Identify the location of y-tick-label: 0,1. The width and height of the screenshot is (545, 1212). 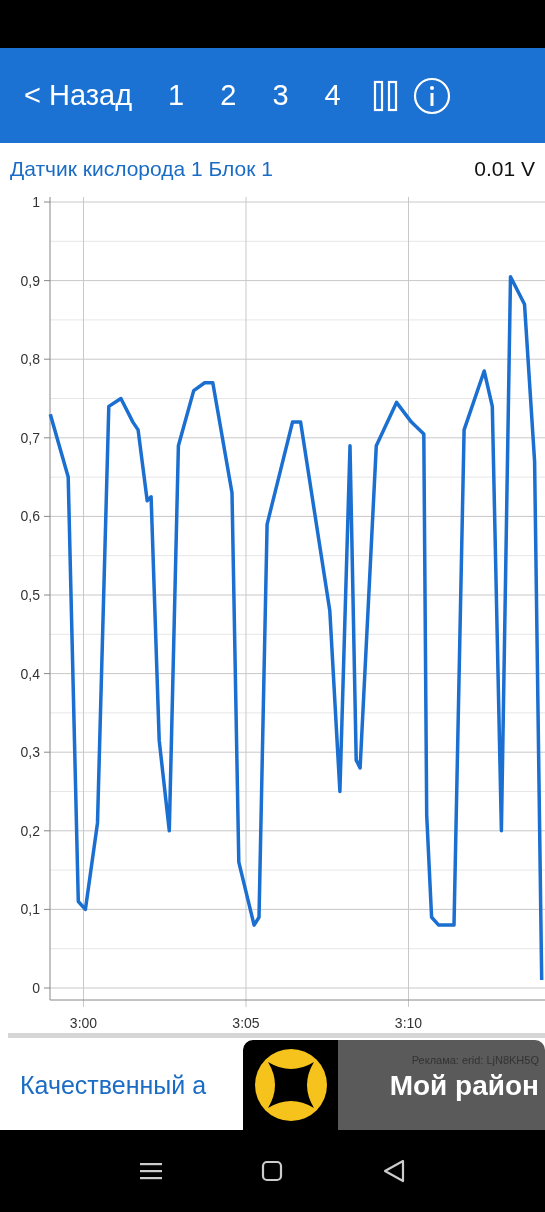
(30, 909).